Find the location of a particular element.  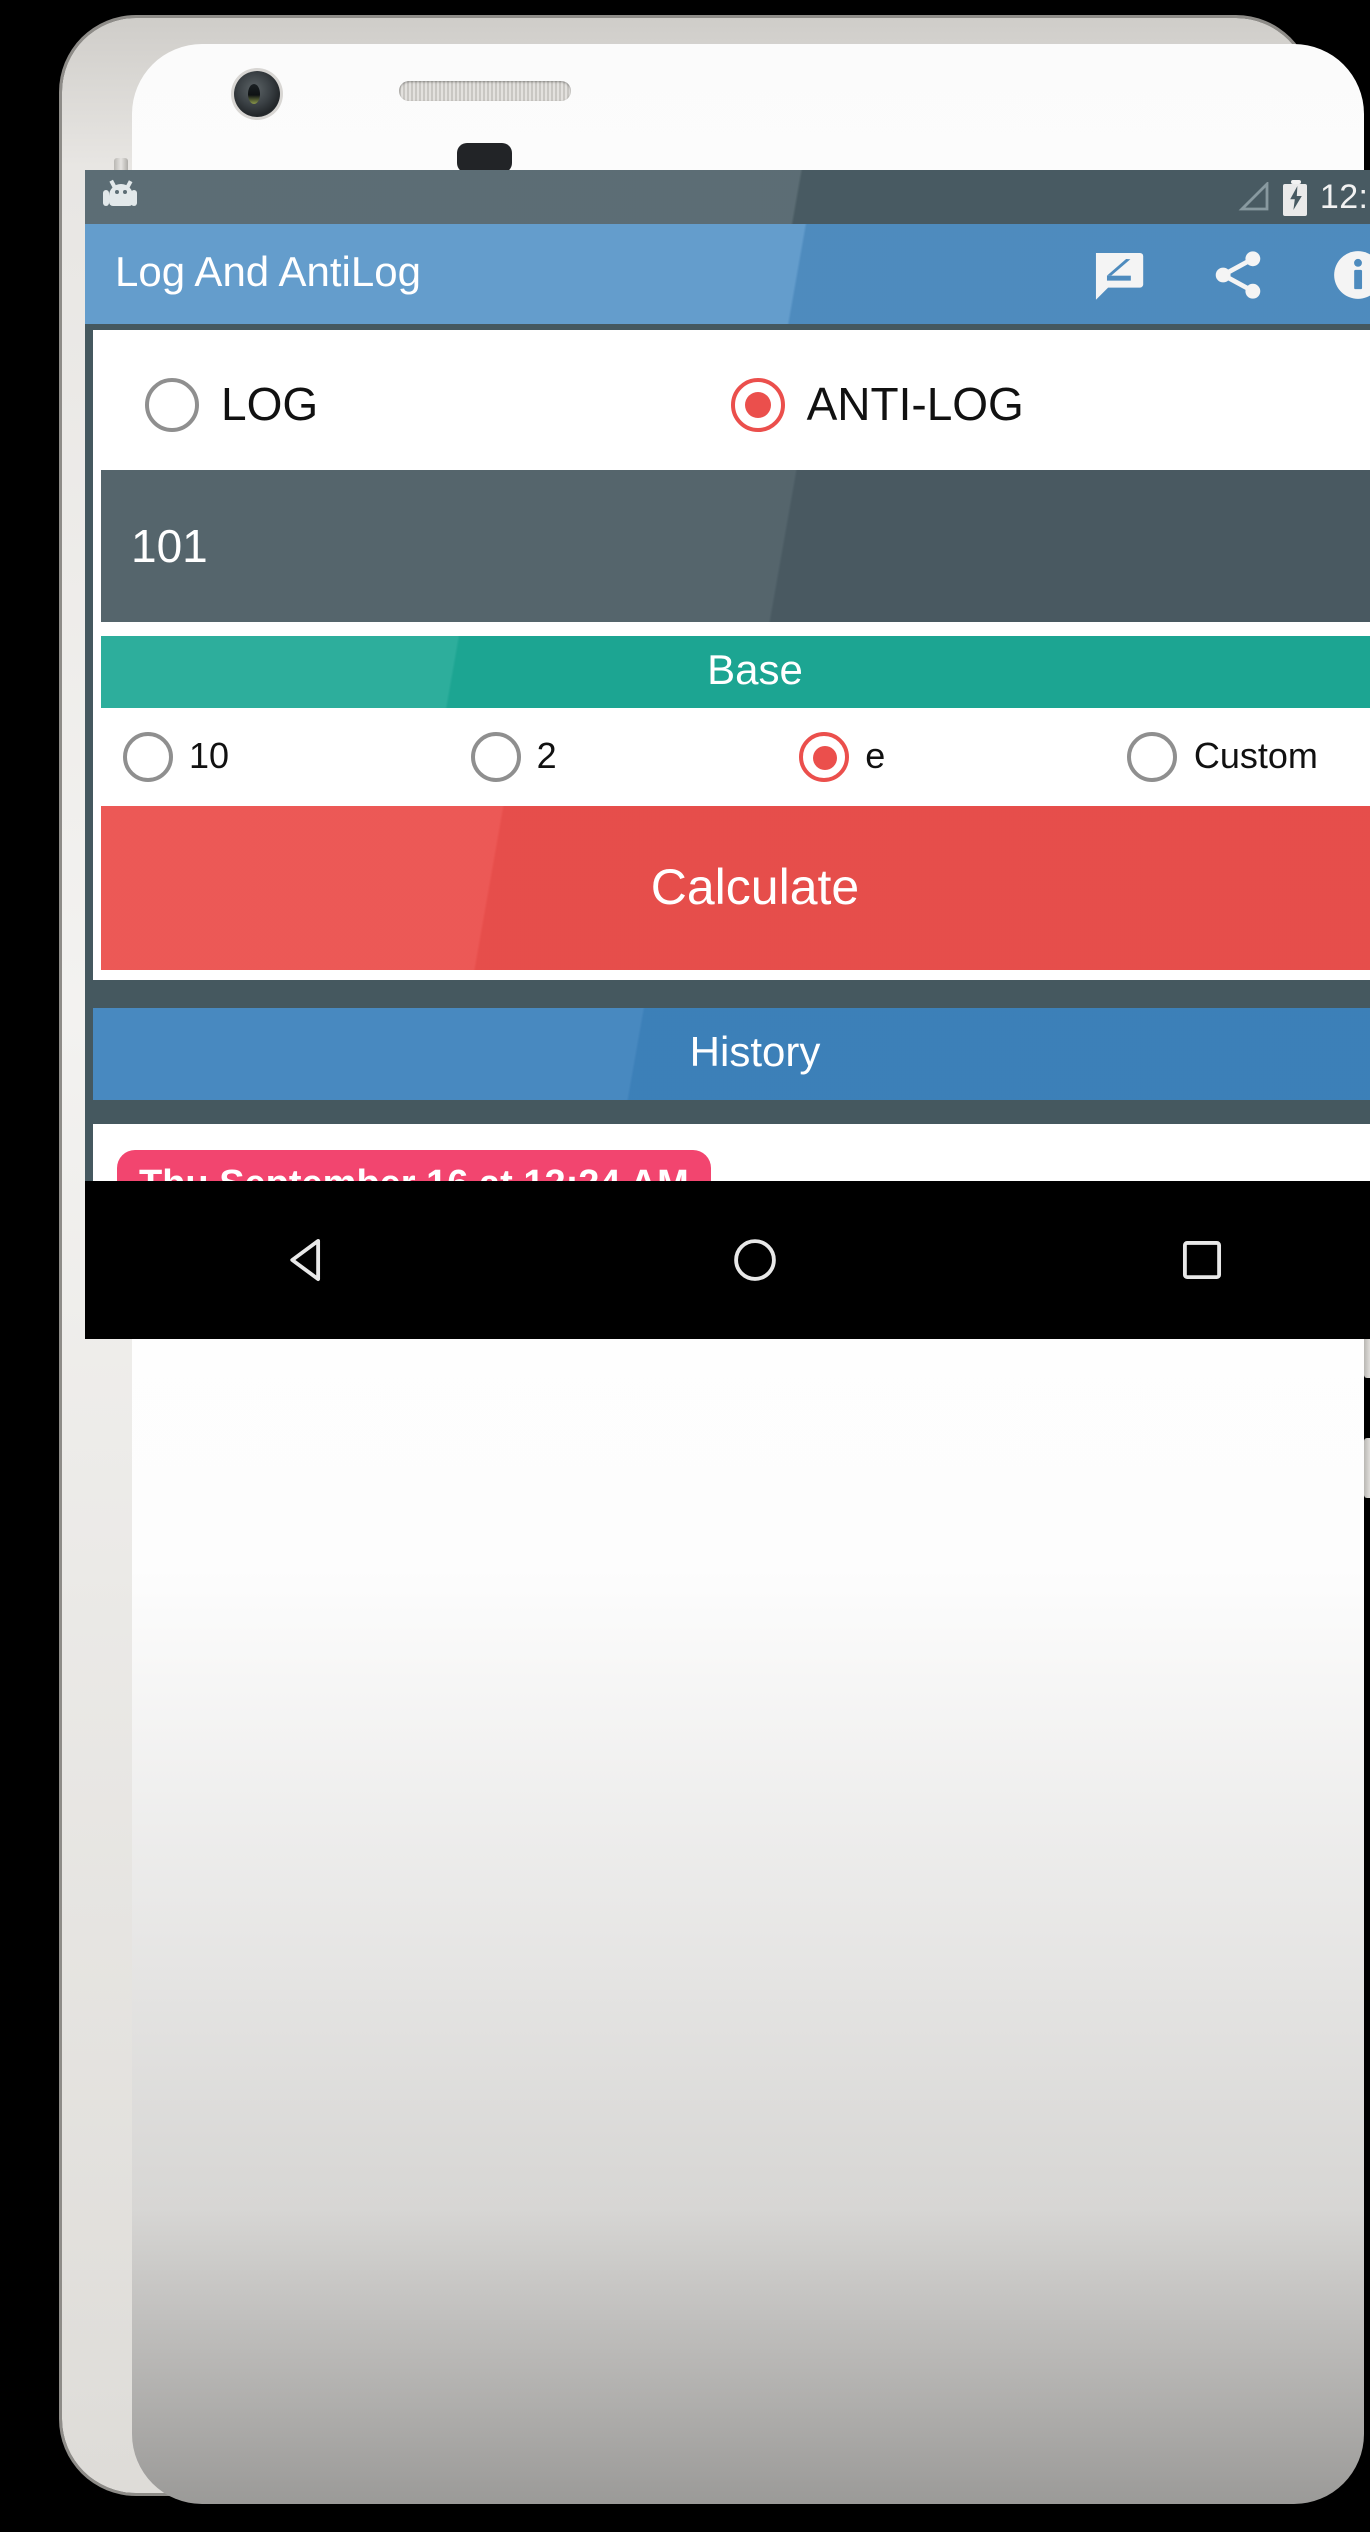

mode-option-antilog: ANTI-LOG is located at coordinates (877, 404).